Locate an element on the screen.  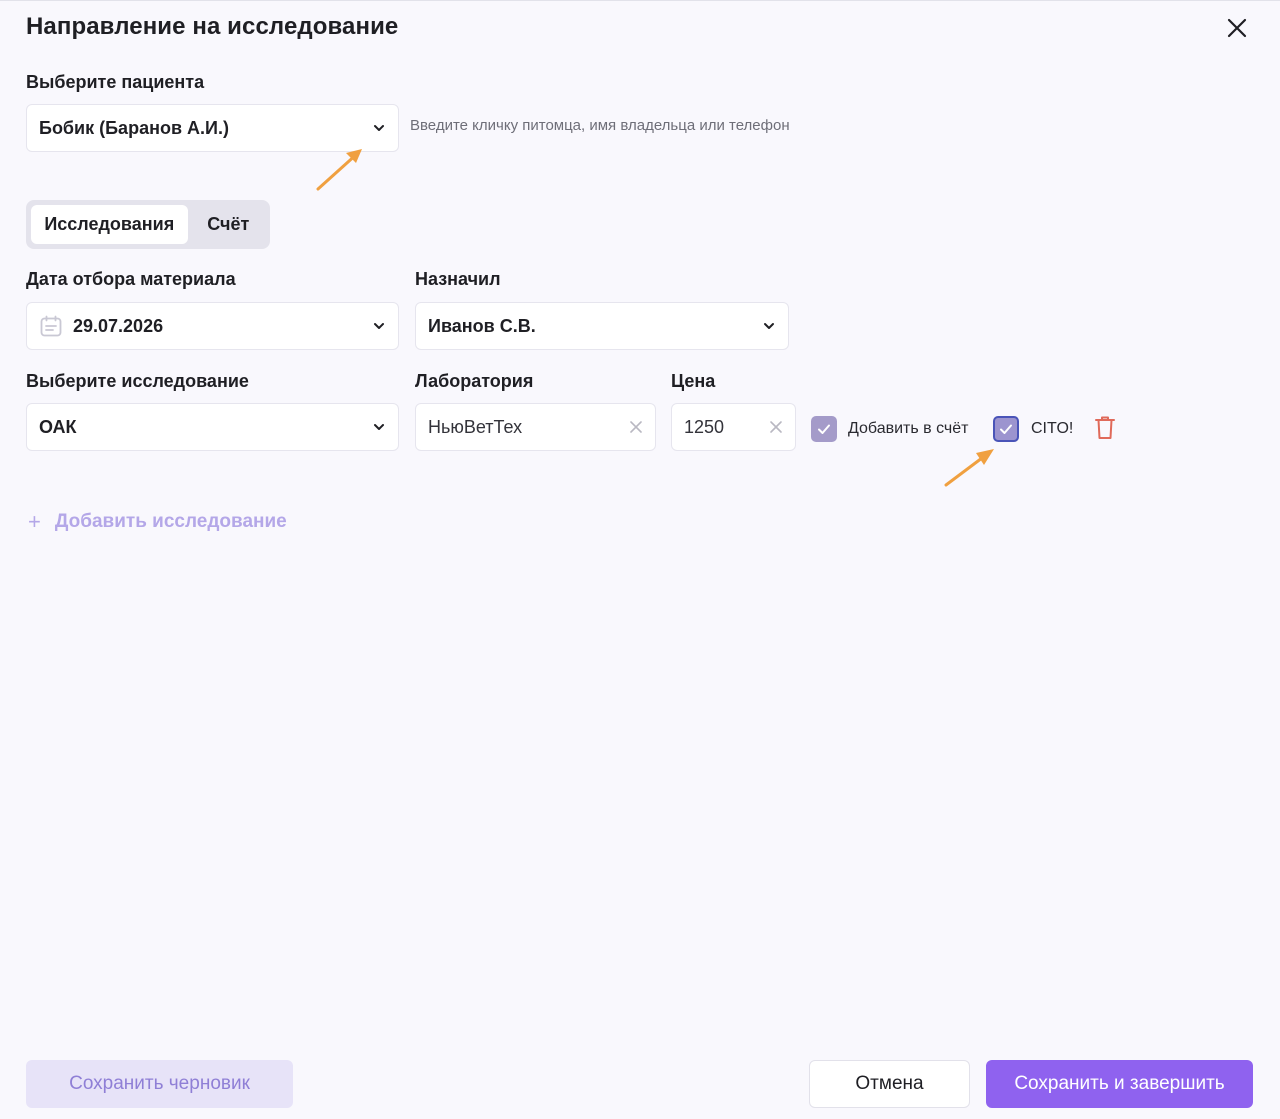
add-to-invoice-label: Добавить в счёт is located at coordinates (908, 428).